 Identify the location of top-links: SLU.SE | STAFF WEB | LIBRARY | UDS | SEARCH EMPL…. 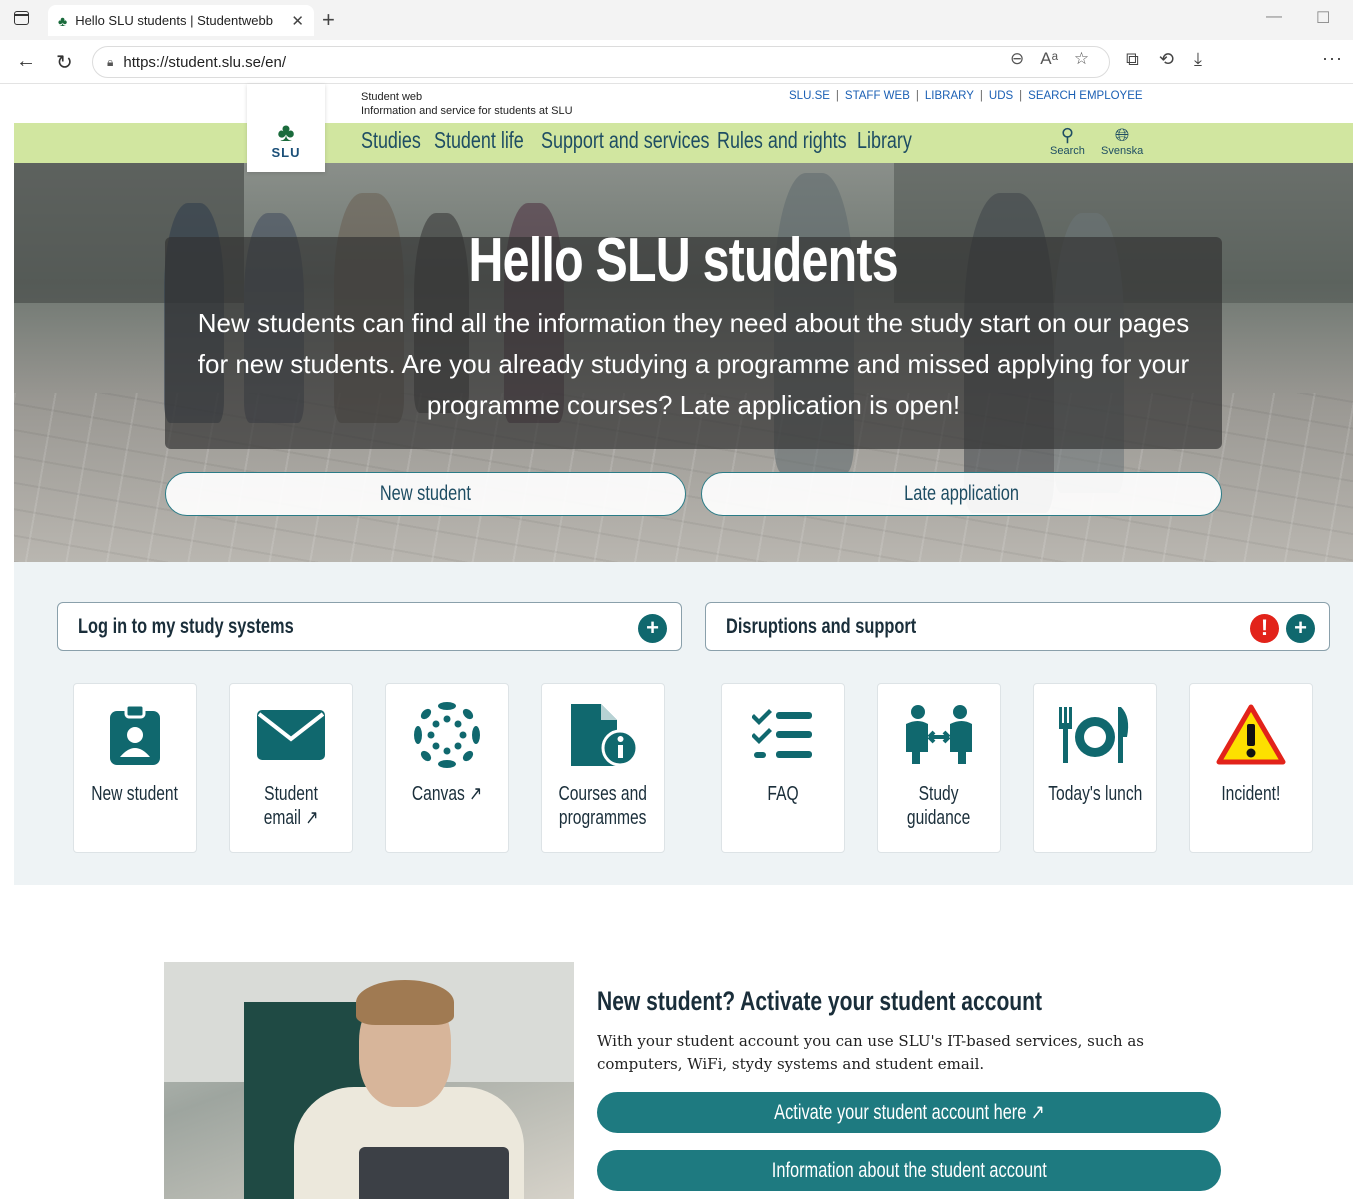
(966, 96).